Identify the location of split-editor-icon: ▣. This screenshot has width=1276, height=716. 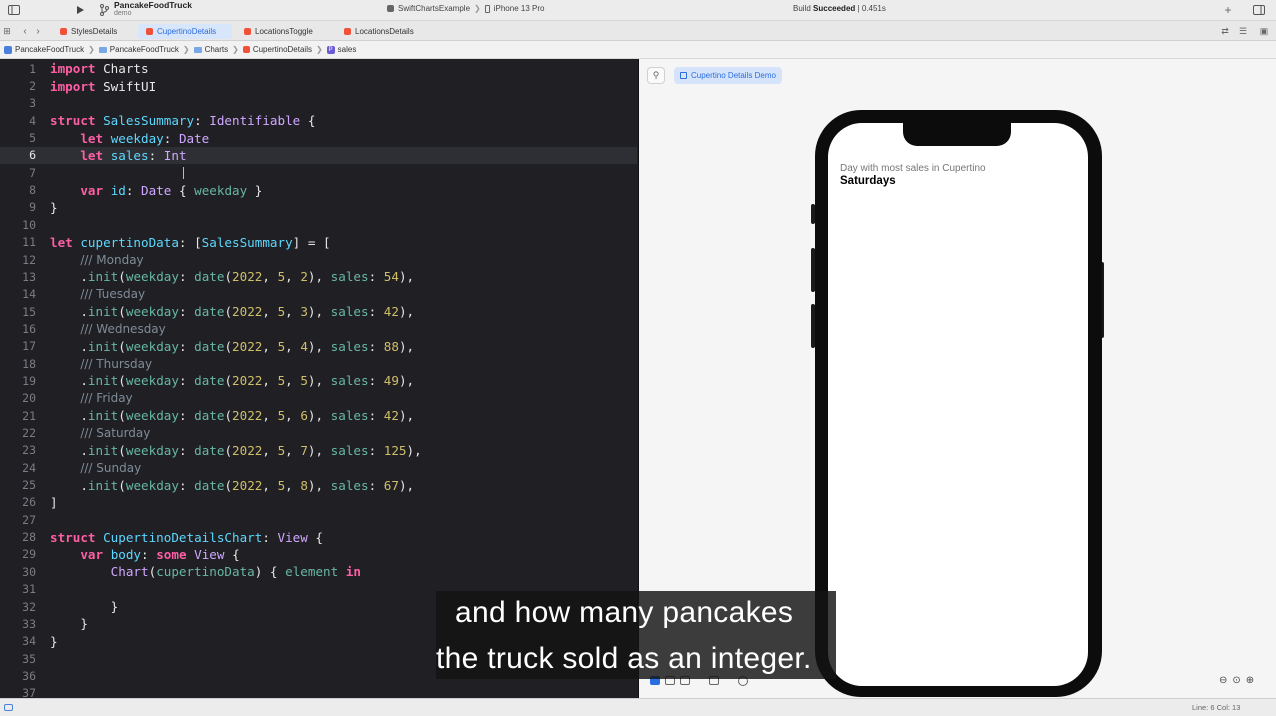
(1264, 31).